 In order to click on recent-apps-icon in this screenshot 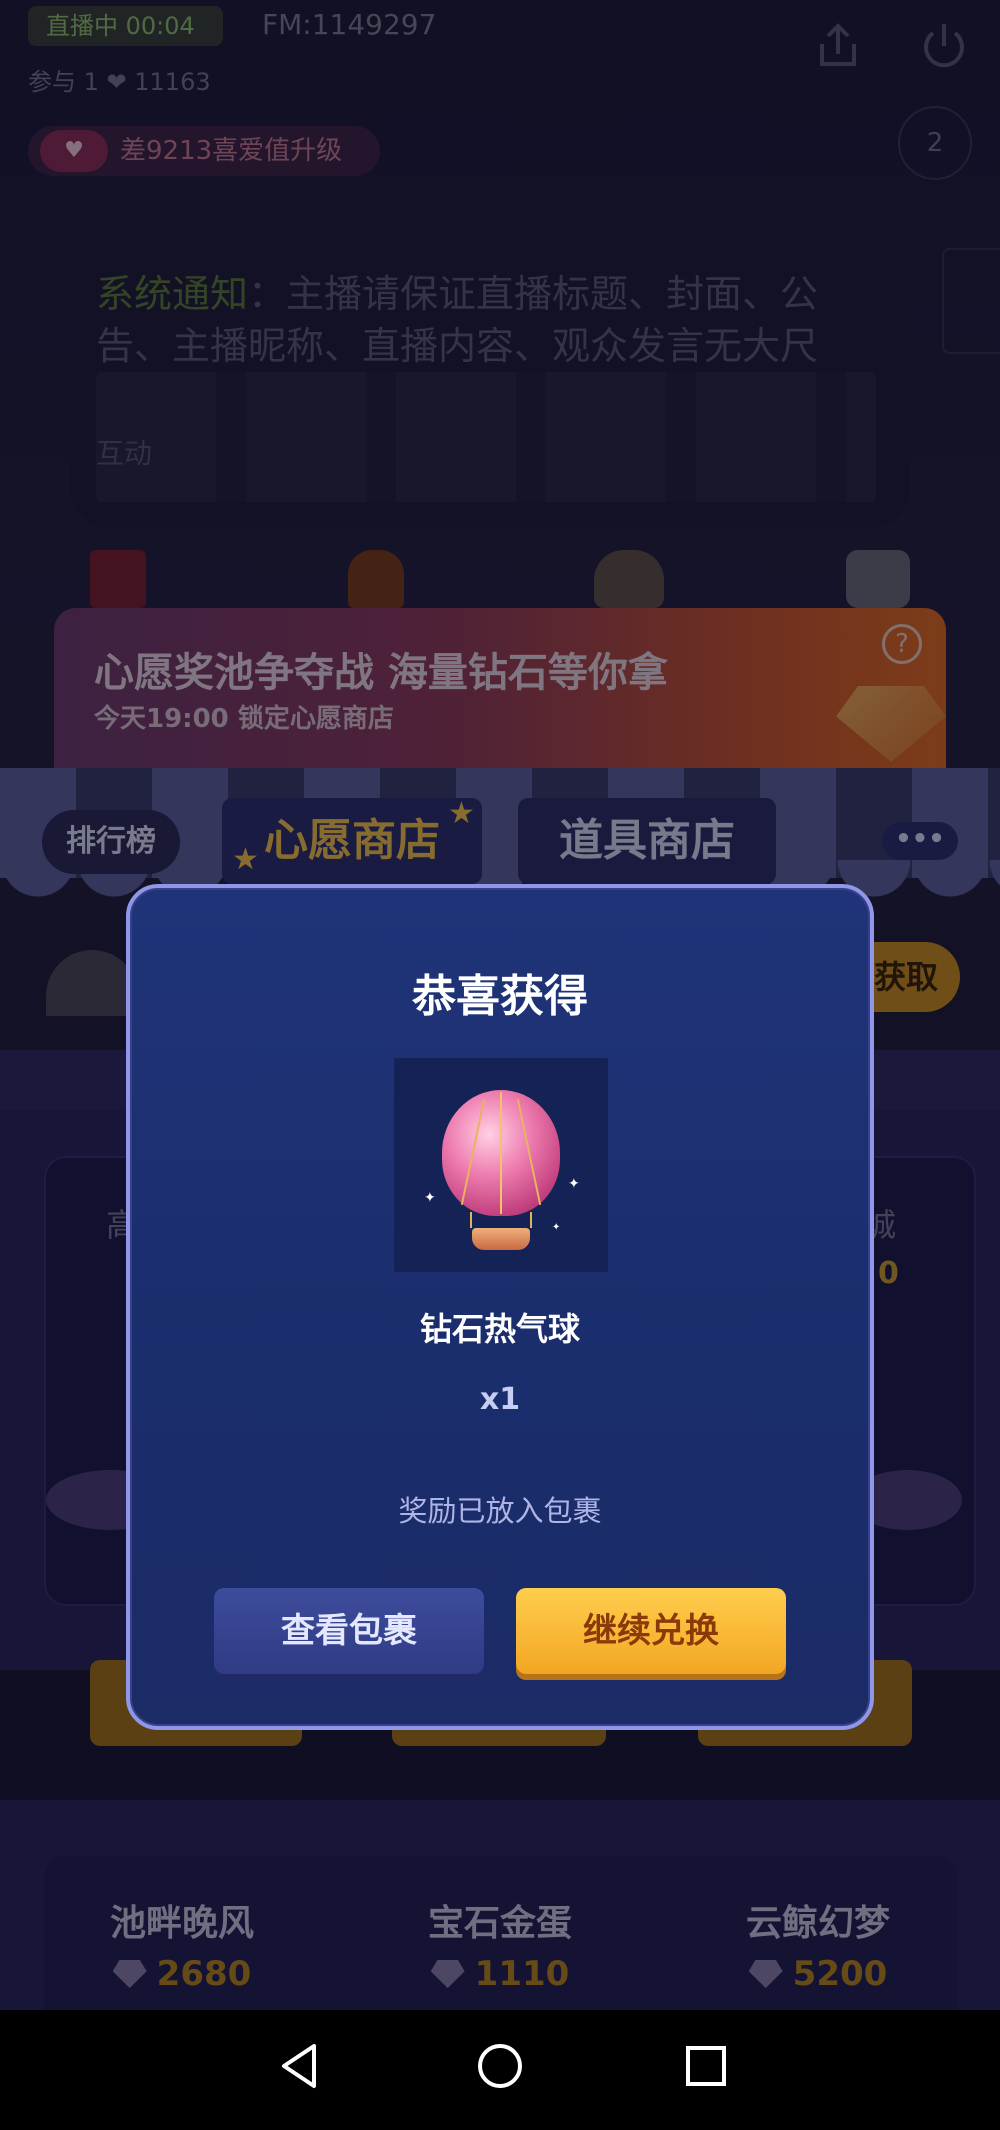, I will do `click(706, 2066)`.